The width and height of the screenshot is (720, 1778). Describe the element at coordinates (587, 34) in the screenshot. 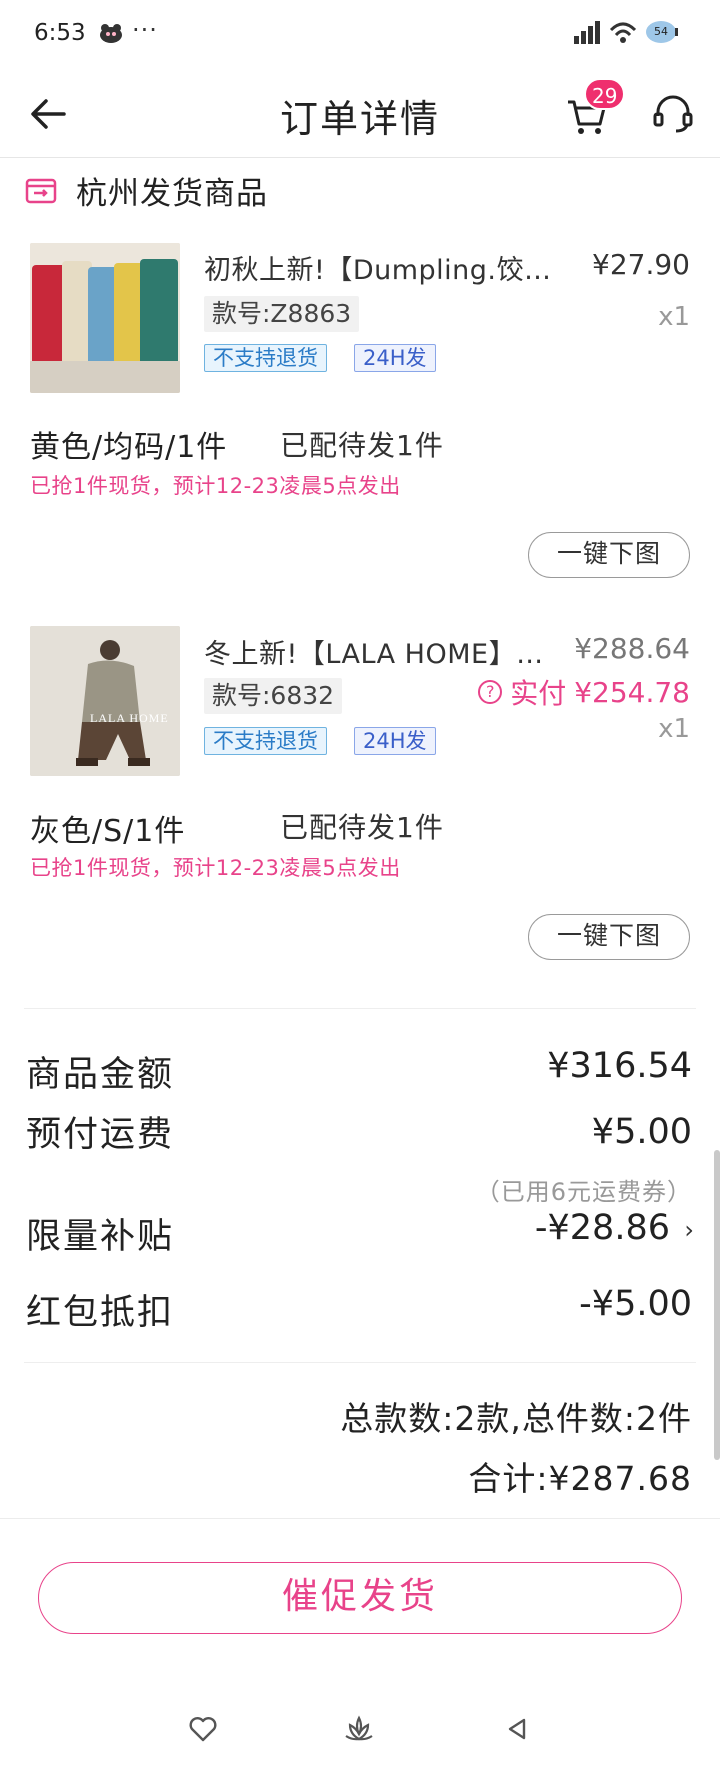

I see `signal-icon` at that location.